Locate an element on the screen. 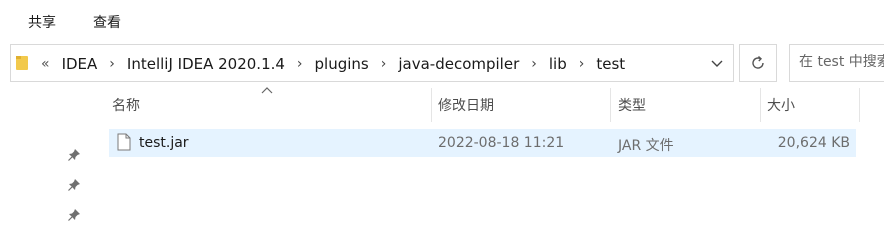 This screenshot has width=884, height=240. breadcrumb-item-java-decompiler: java-decompiler is located at coordinates (458, 64).